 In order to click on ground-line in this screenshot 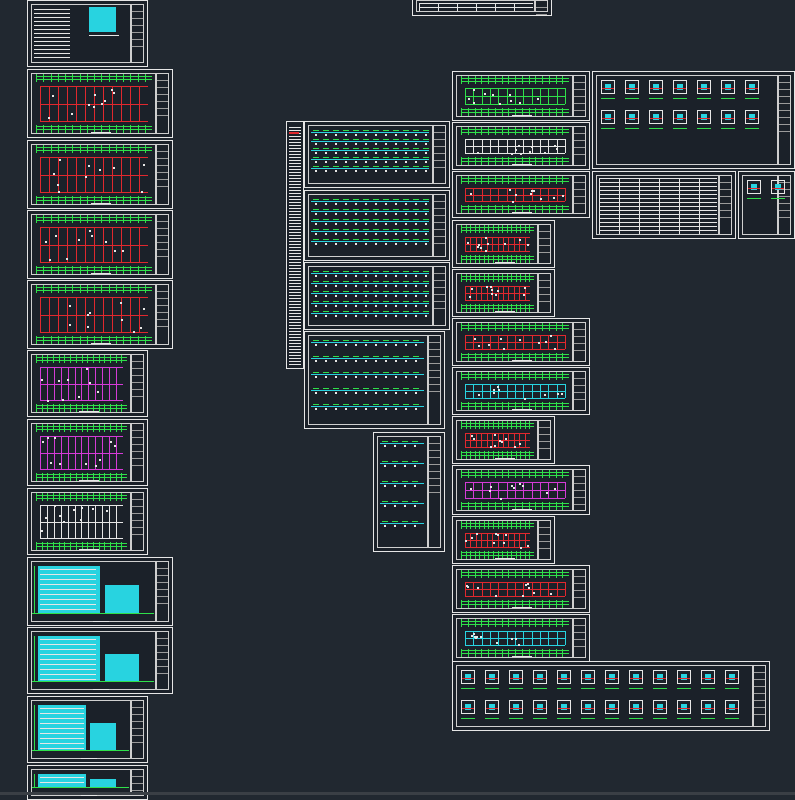, I will do `click(80, 750)`.